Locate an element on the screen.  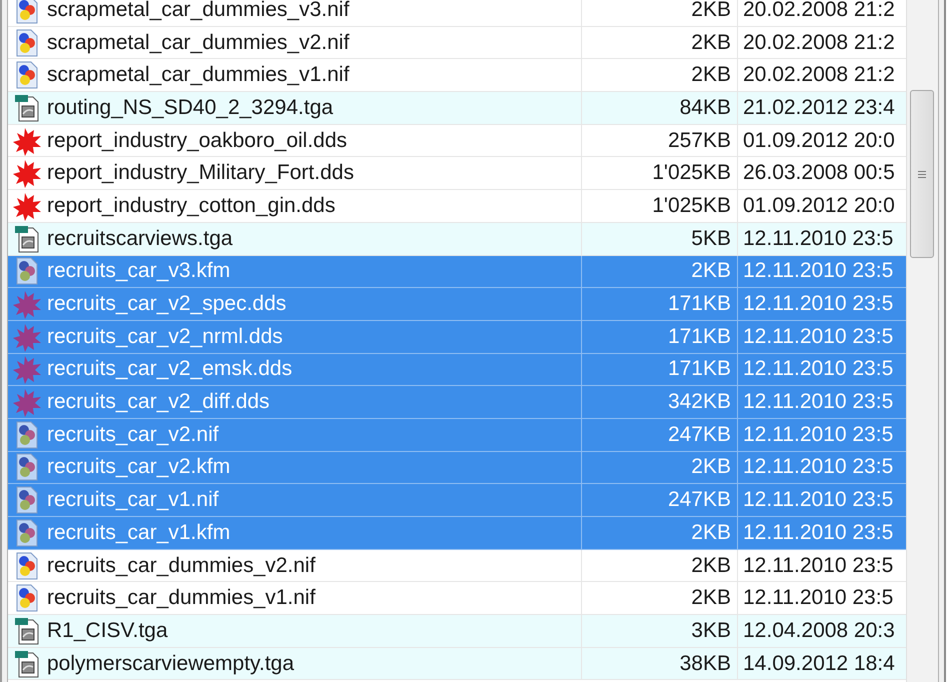
file-size: 257KB is located at coordinates (699, 140).